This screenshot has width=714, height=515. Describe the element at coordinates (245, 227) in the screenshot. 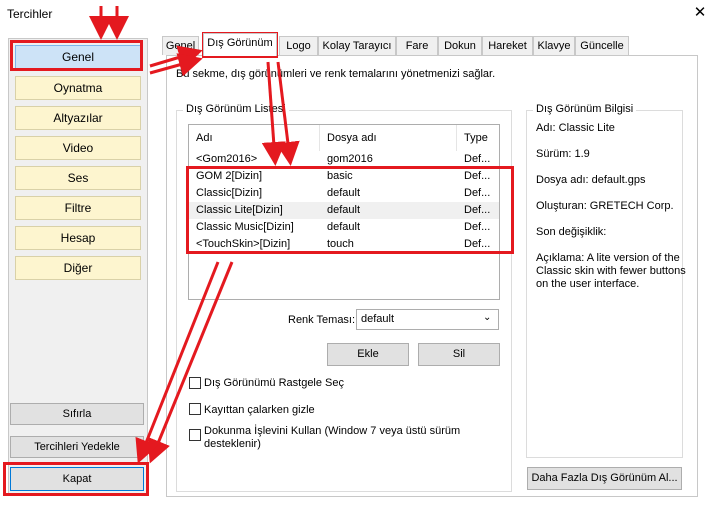

I see `cell-name: Classic Music[Dizin]` at that location.